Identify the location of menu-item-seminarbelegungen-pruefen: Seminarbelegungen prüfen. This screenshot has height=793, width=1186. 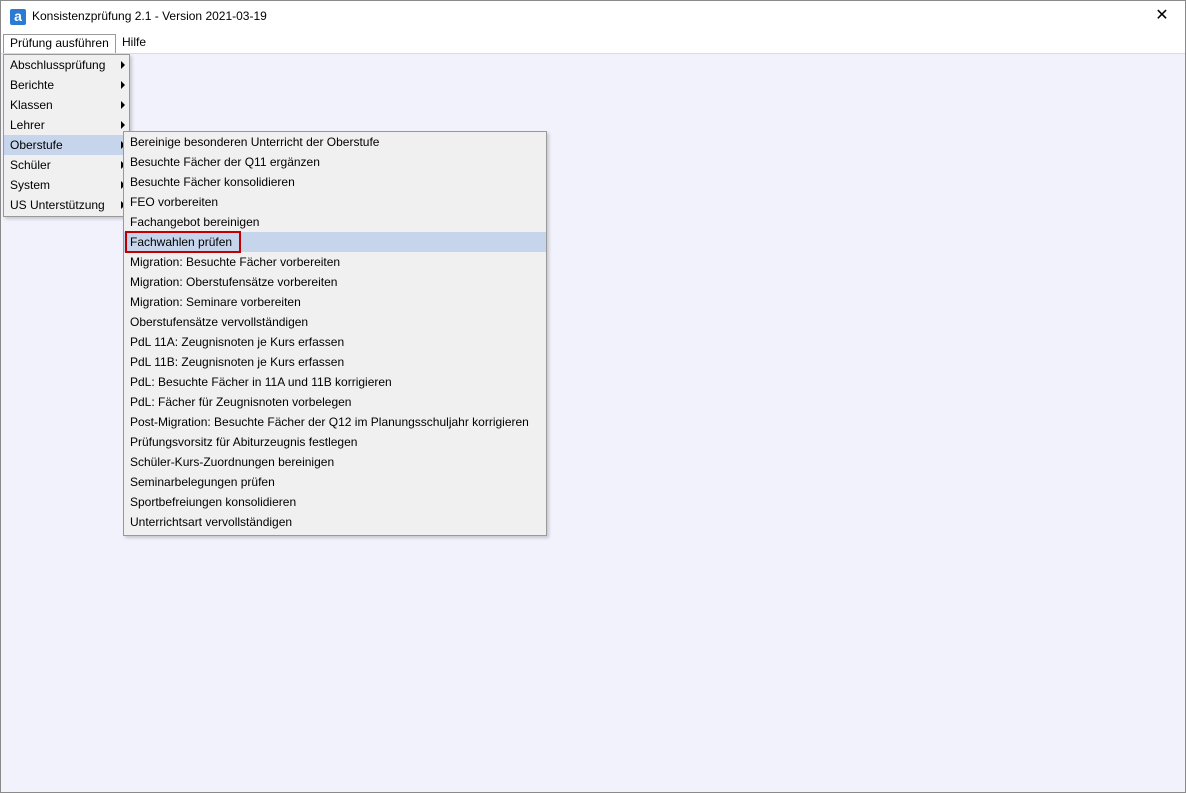
(335, 482).